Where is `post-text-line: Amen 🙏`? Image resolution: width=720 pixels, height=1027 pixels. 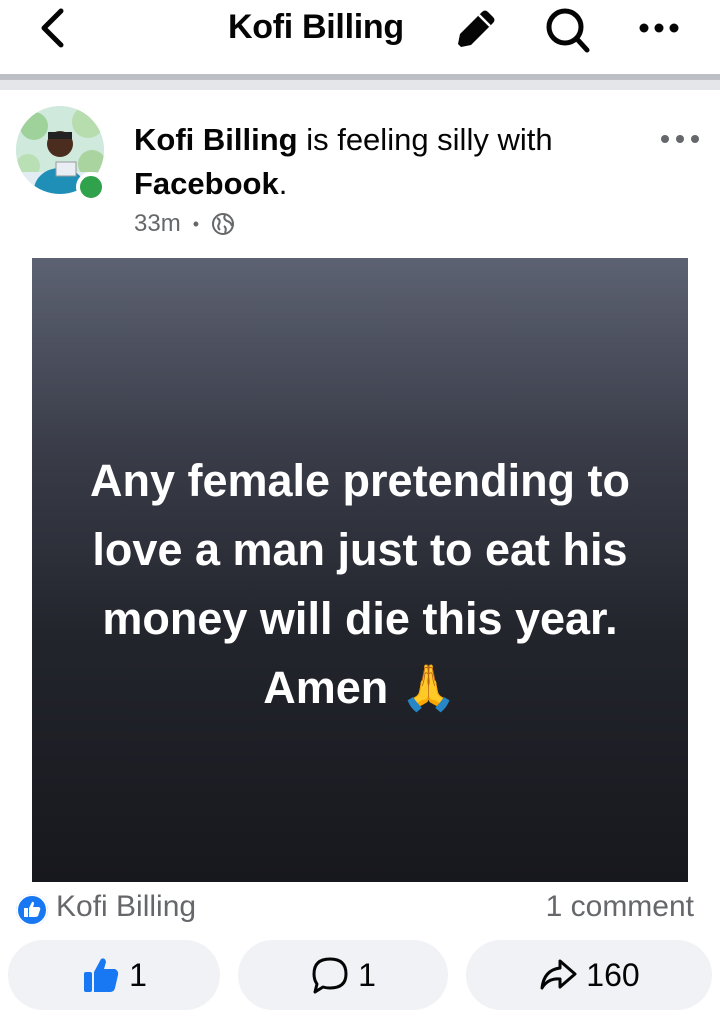 post-text-line: Amen 🙏 is located at coordinates (360, 687).